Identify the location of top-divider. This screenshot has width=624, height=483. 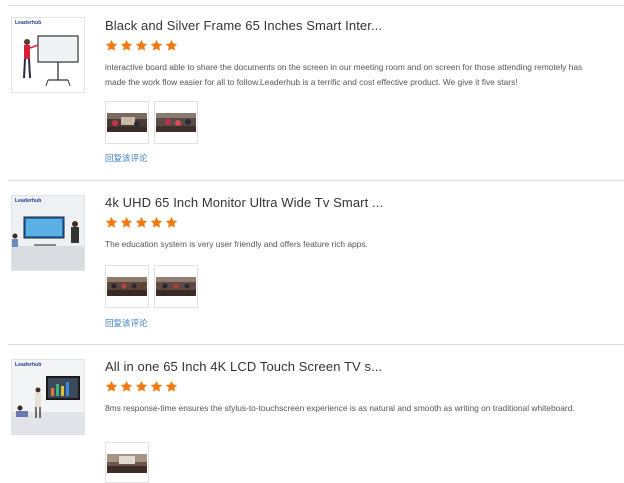
(316, 5).